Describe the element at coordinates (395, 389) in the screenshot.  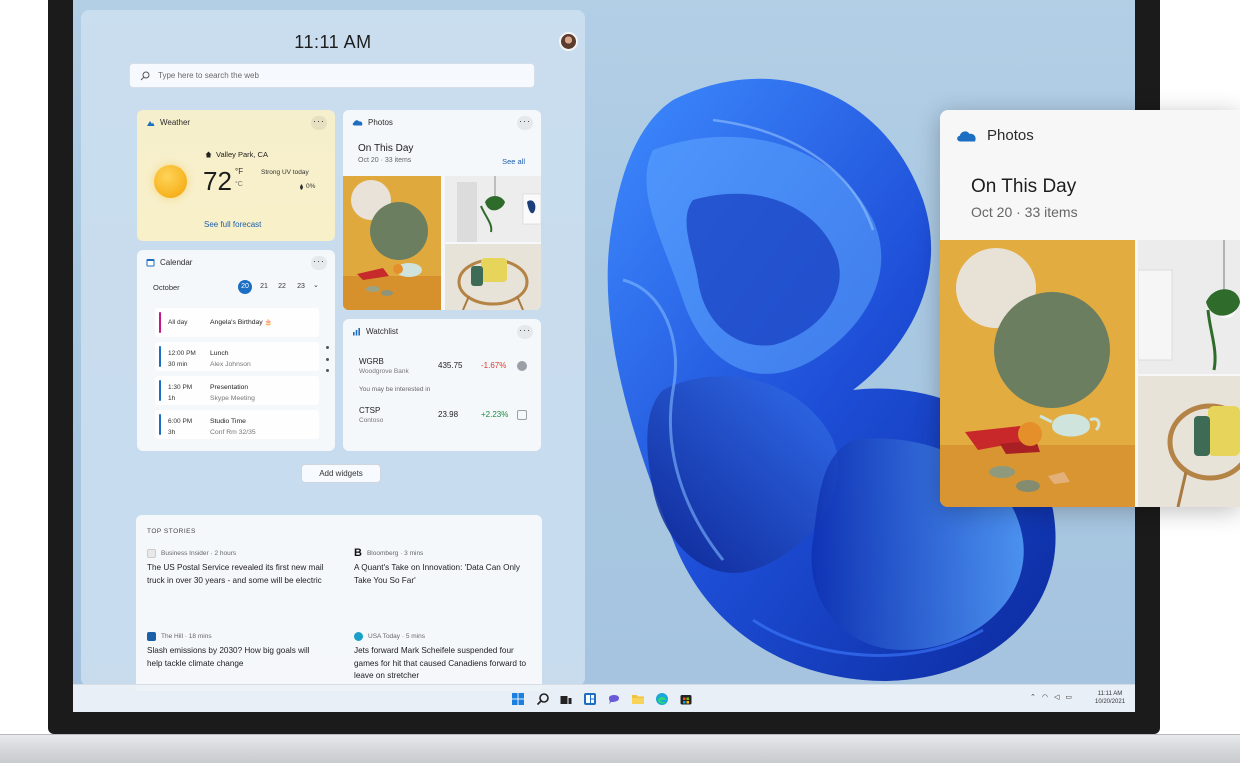
I see `watchlist-hint: You may be interested in` at that location.